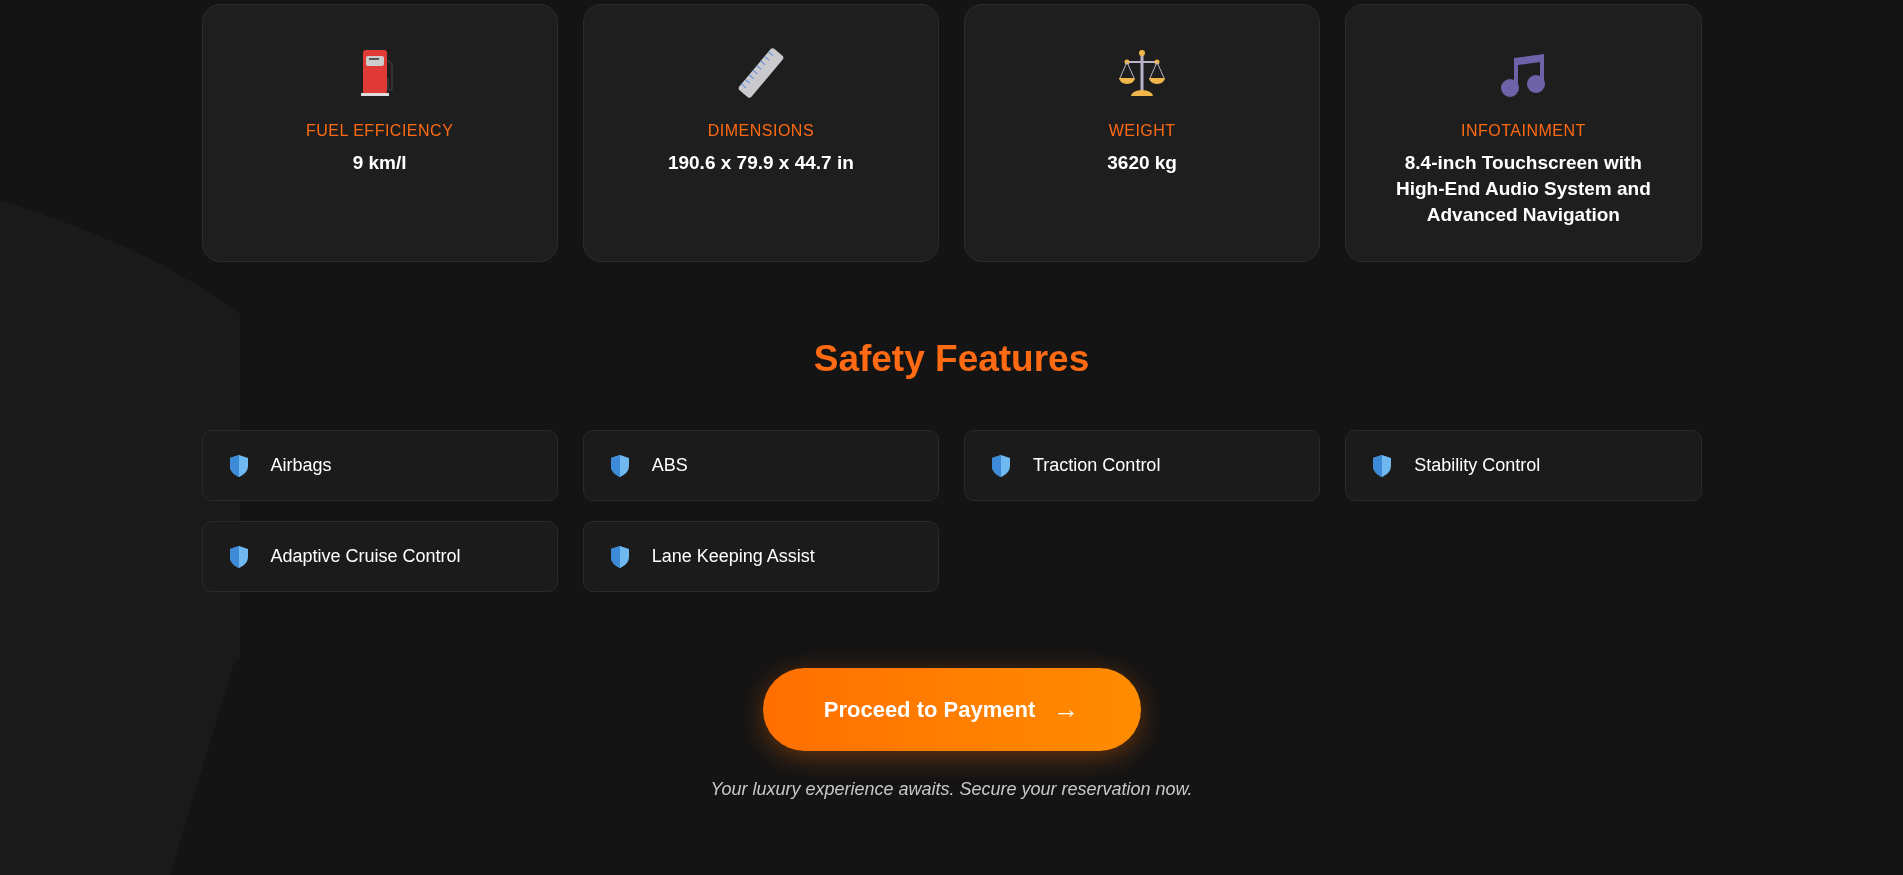 This screenshot has width=1903, height=875. I want to click on proceed-button: Proceed to Payment →, so click(951, 709).